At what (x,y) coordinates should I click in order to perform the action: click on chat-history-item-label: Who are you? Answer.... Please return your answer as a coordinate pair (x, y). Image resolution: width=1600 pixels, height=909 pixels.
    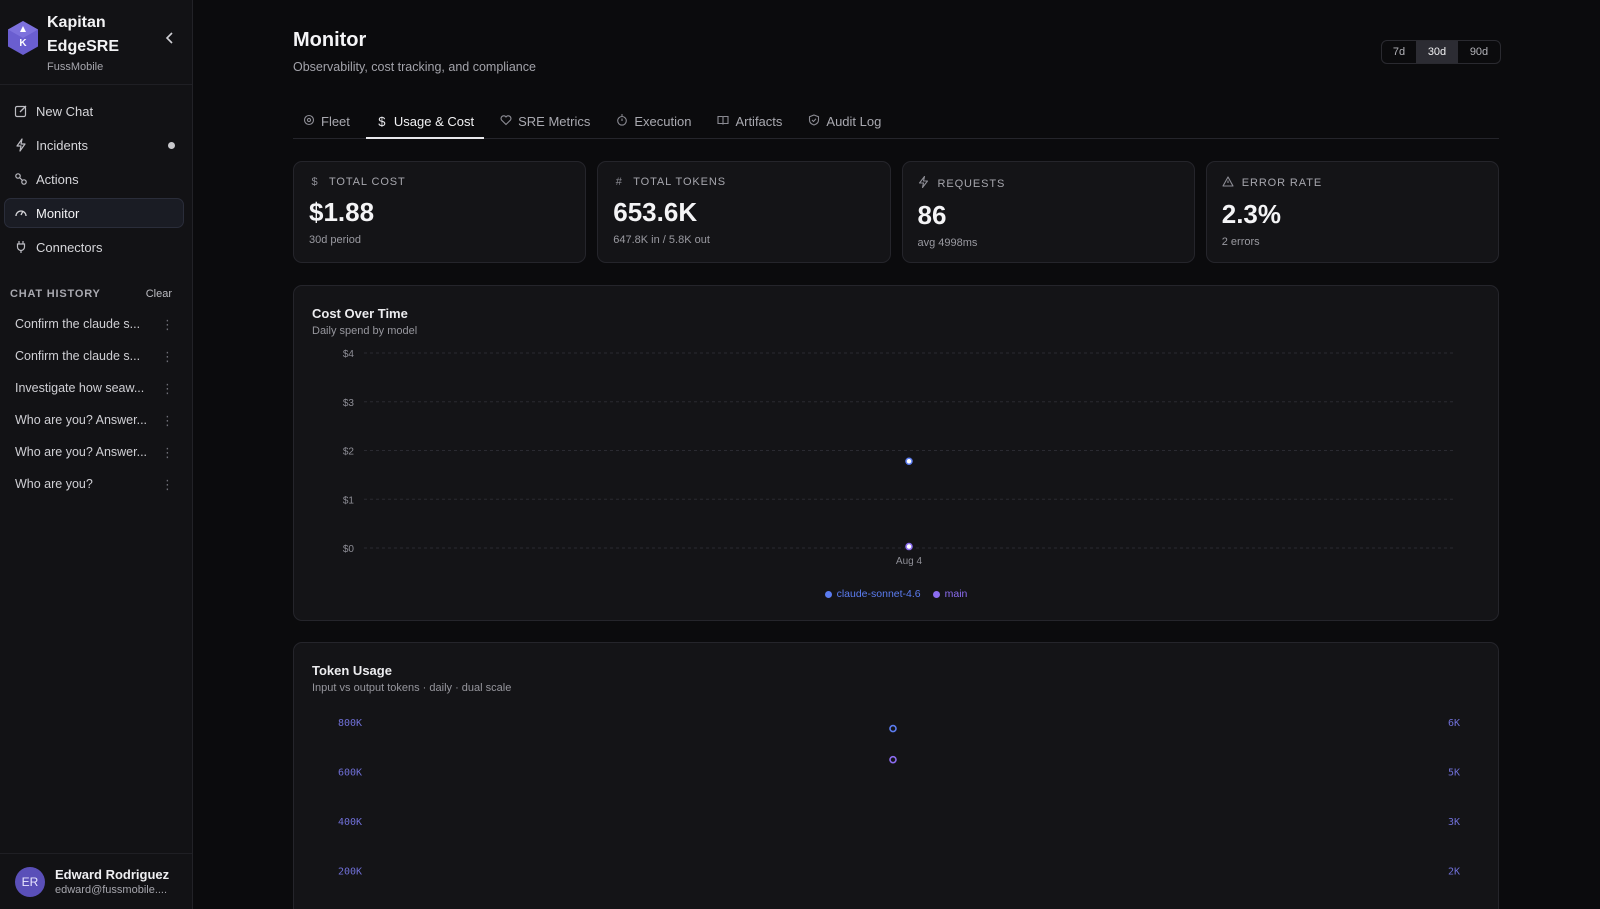
    Looking at the image, I should click on (81, 452).